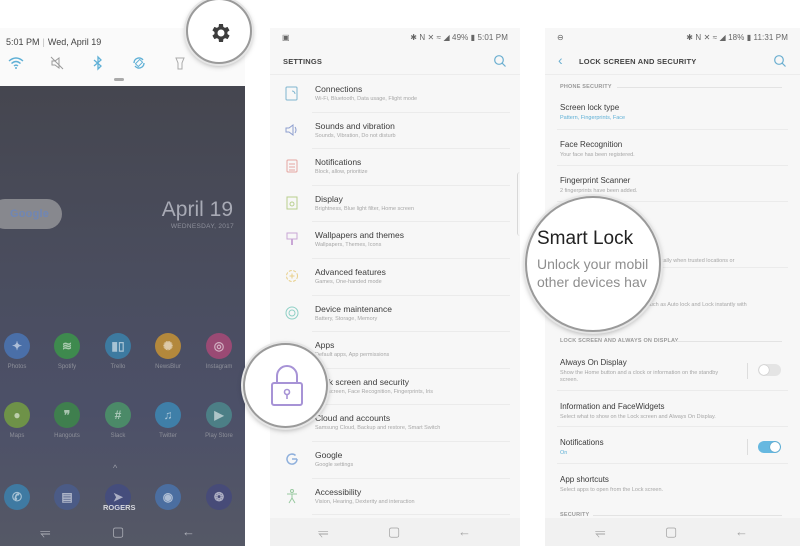  What do you see at coordinates (292, 239) in the screenshot?
I see `brush-icon` at bounding box center [292, 239].